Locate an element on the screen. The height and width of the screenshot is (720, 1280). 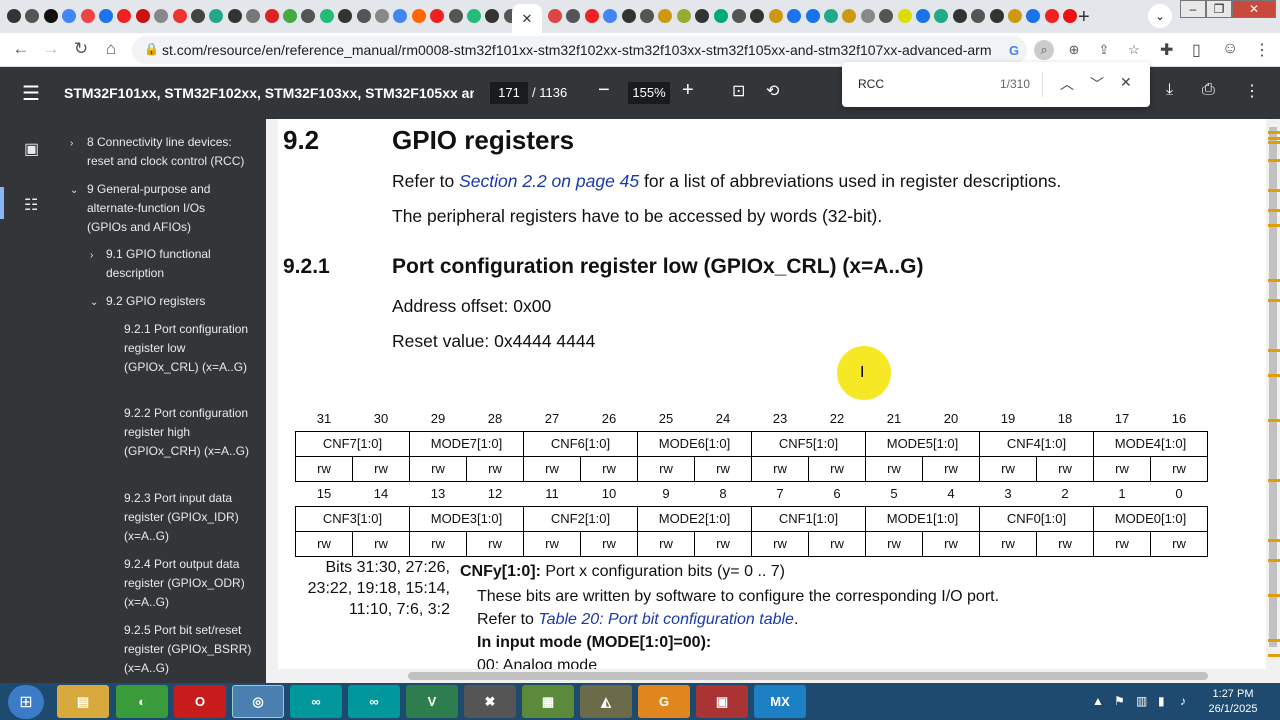
rotate-icon: ⟲ is located at coordinates (772, 91).